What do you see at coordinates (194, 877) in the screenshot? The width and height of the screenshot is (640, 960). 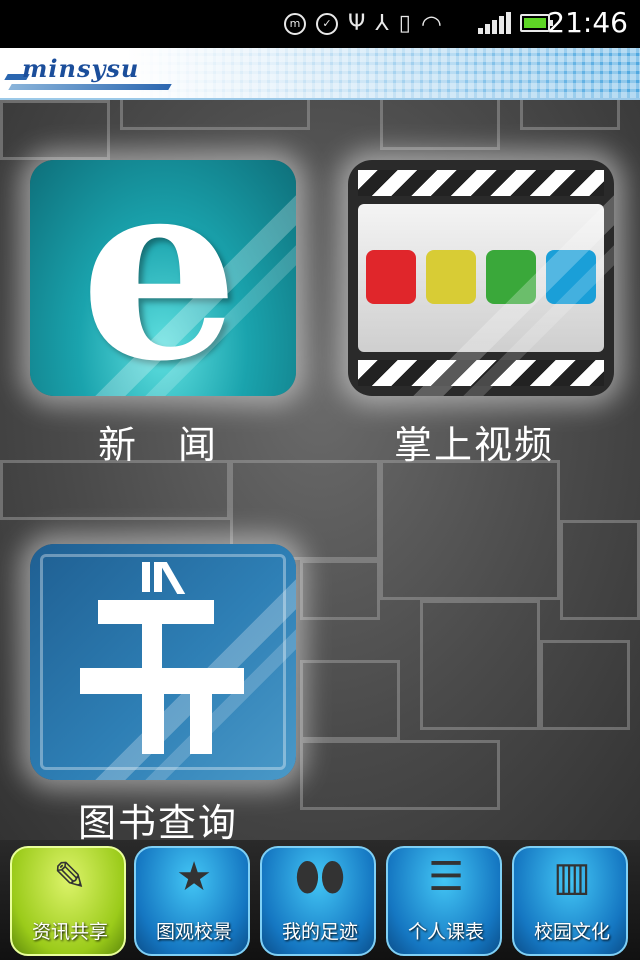 I see `film-star-icon: ★` at bounding box center [194, 877].